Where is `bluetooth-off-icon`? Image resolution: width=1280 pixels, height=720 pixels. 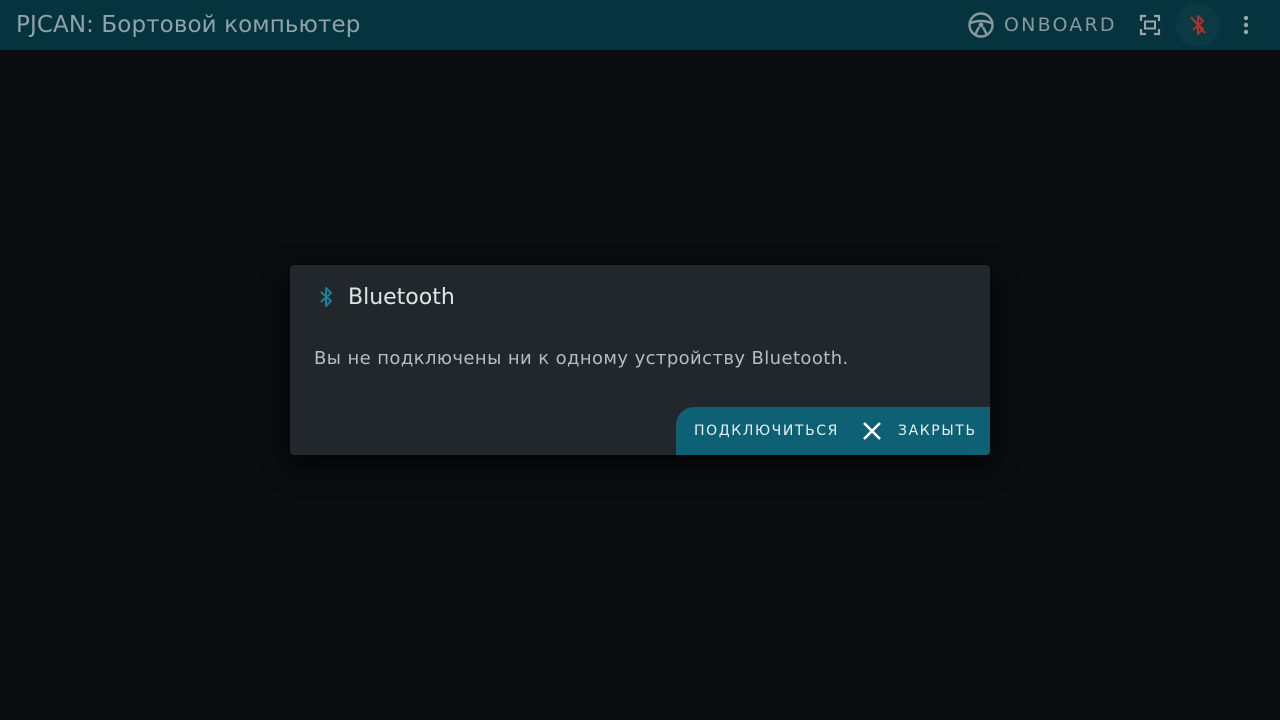
bluetooth-off-icon is located at coordinates (1198, 25).